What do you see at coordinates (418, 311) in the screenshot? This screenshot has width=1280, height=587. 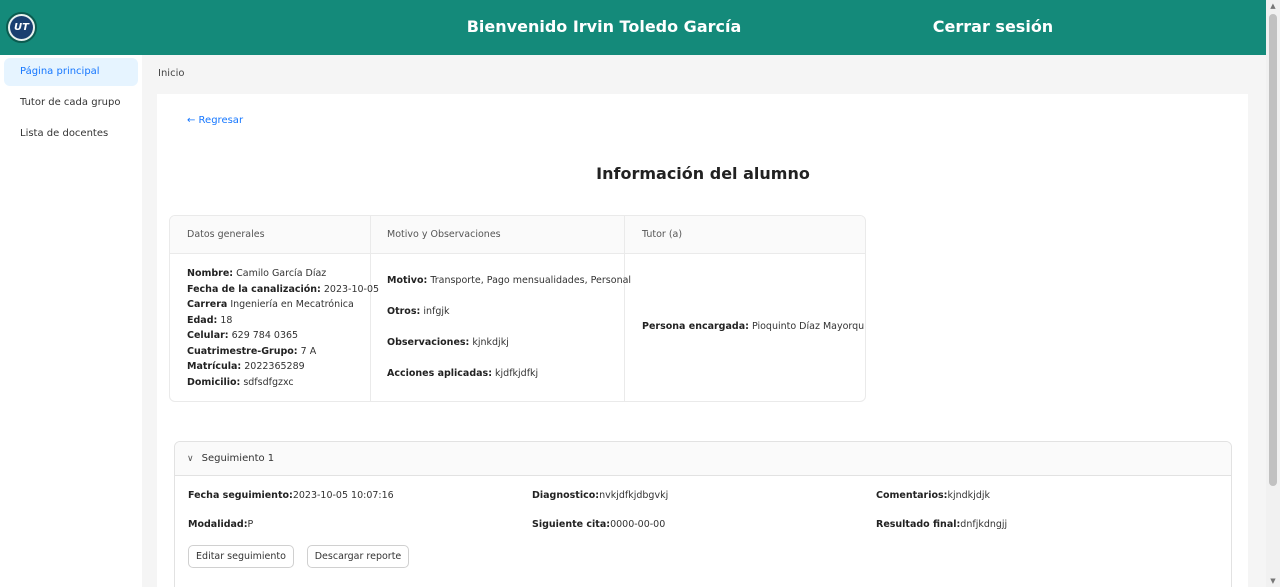 I see `field-otros: Otros: infgjk` at bounding box center [418, 311].